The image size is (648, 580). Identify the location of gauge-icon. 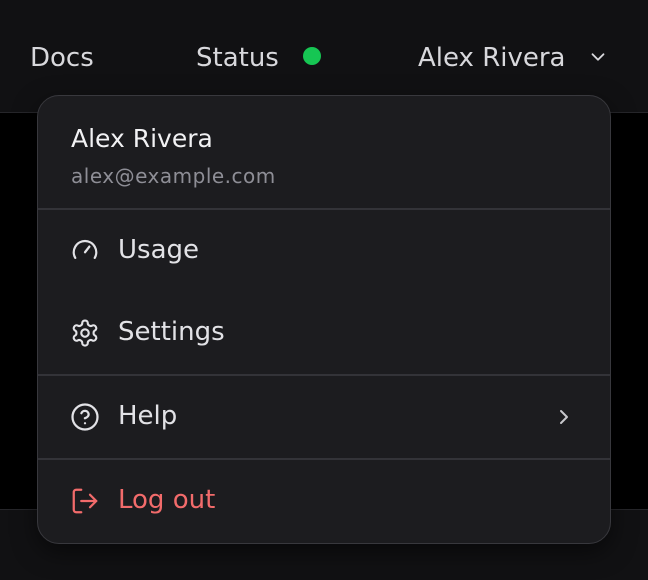
(85, 249).